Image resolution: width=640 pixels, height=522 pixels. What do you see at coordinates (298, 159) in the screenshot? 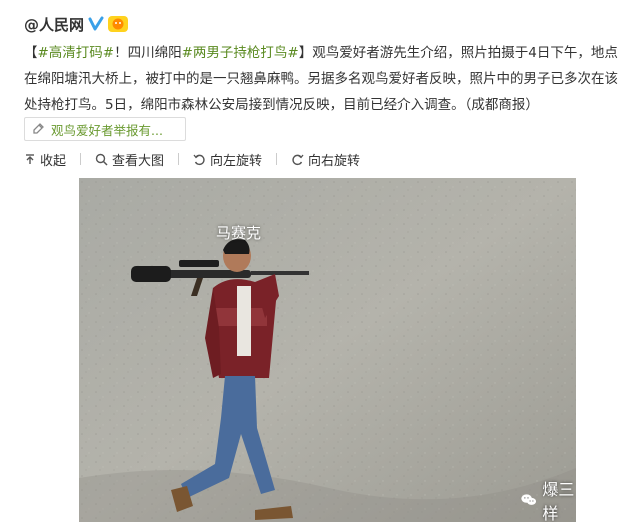
I see `rotate-right-icon` at bounding box center [298, 159].